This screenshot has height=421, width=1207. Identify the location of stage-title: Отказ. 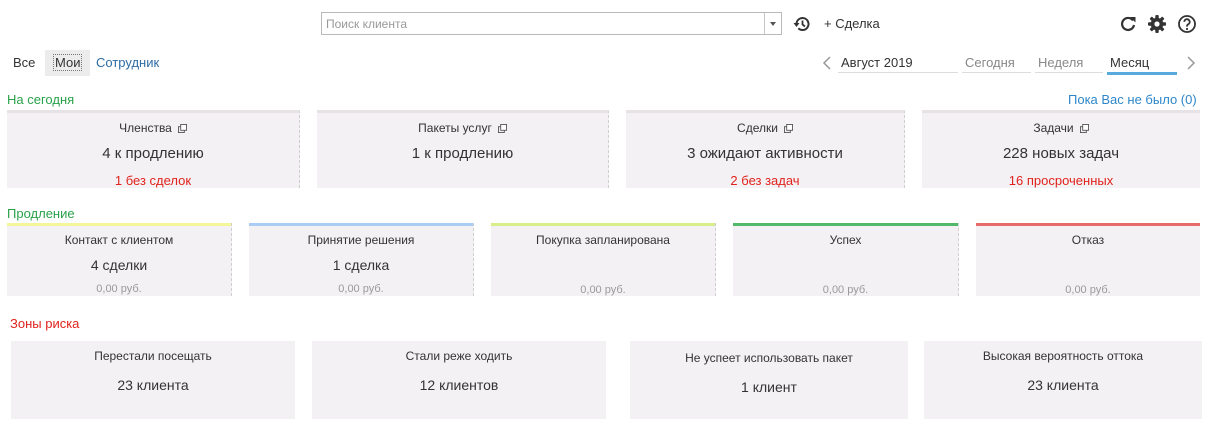
(1088, 240).